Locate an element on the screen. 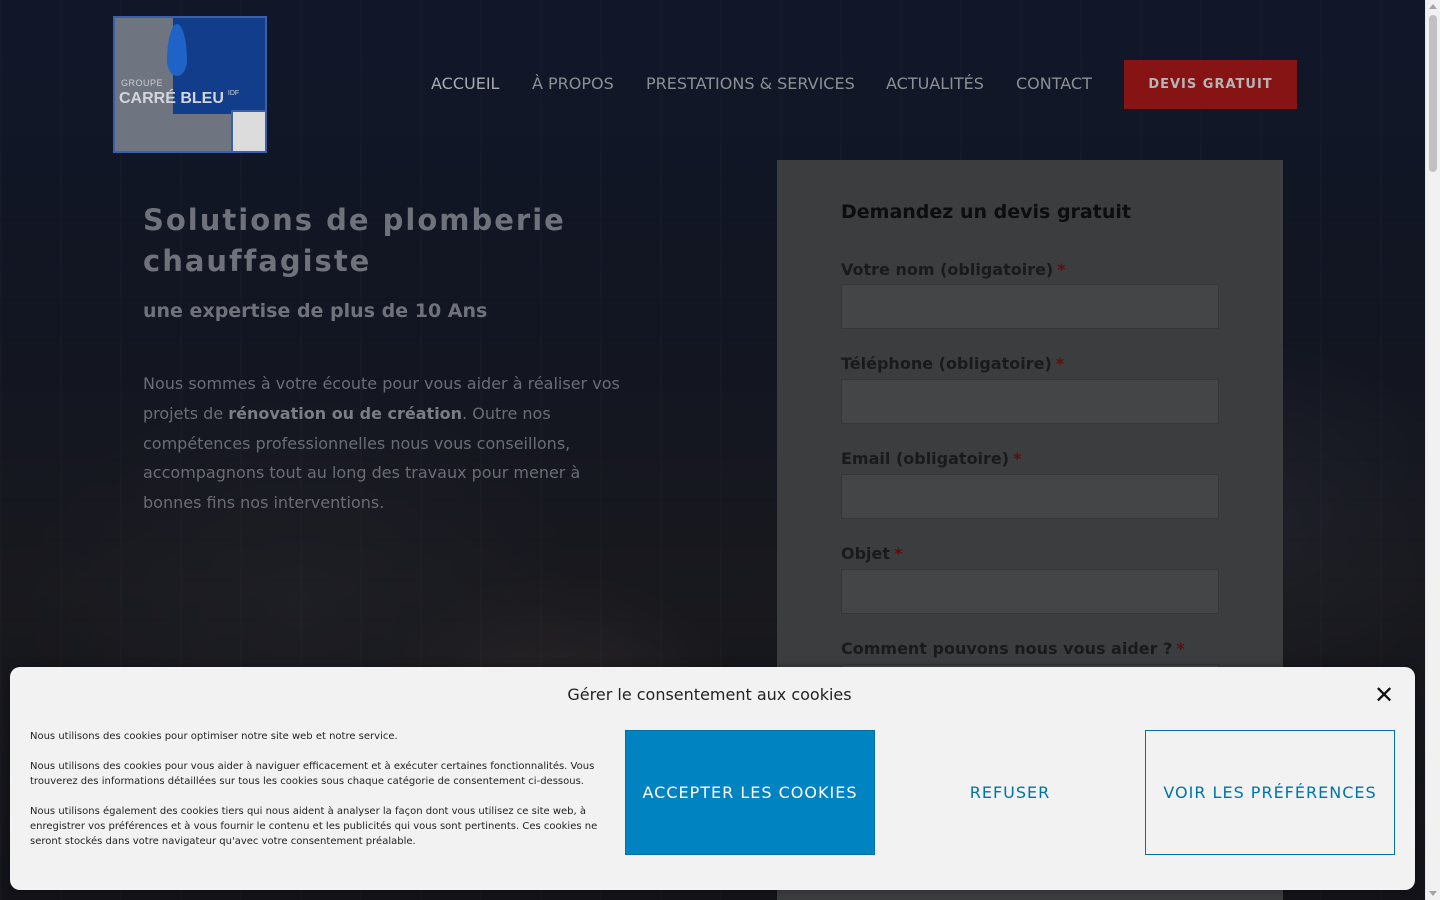 This screenshot has width=1440, height=900. logo-line2: CARRÉ BLEU is located at coordinates (171, 98).